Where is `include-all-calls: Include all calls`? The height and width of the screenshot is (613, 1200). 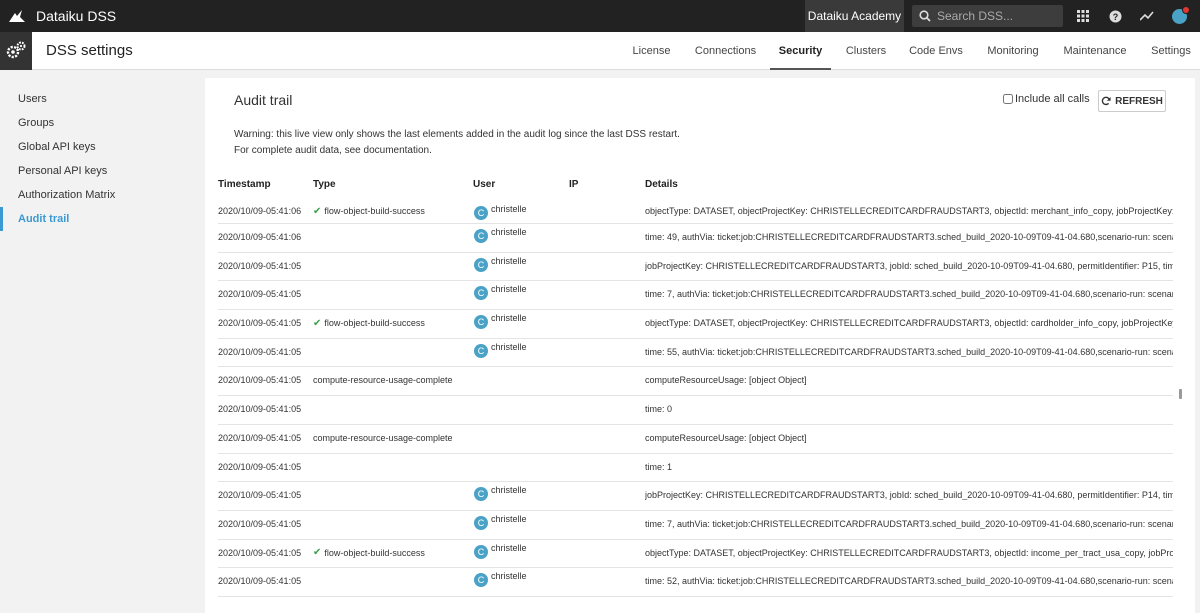 include-all-calls: Include all calls is located at coordinates (1046, 99).